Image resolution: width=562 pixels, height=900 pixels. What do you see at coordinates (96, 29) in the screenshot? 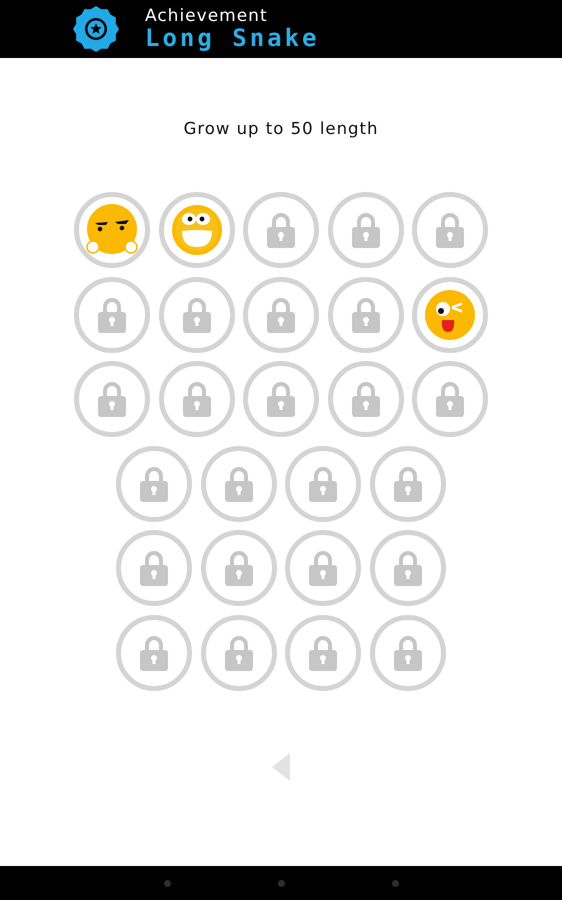
I see `badge-star-icon` at bounding box center [96, 29].